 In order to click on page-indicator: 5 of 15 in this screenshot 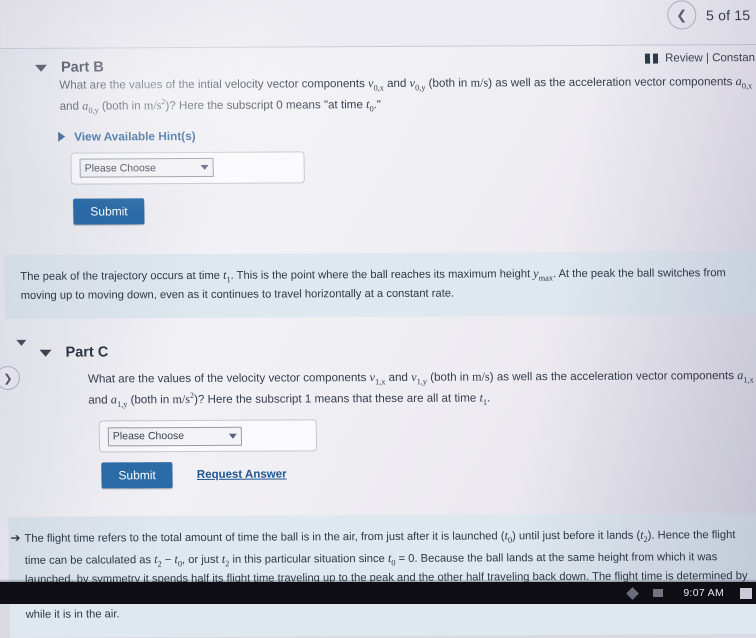, I will do `click(728, 14)`.